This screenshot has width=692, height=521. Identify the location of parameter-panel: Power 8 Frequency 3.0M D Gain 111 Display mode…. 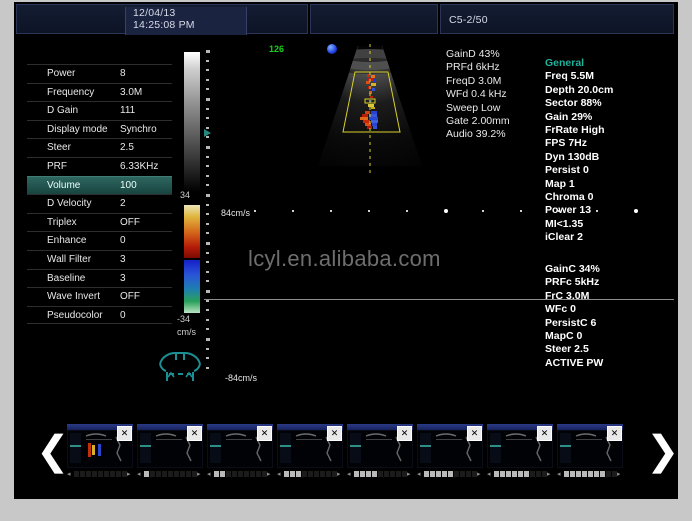
(99, 194).